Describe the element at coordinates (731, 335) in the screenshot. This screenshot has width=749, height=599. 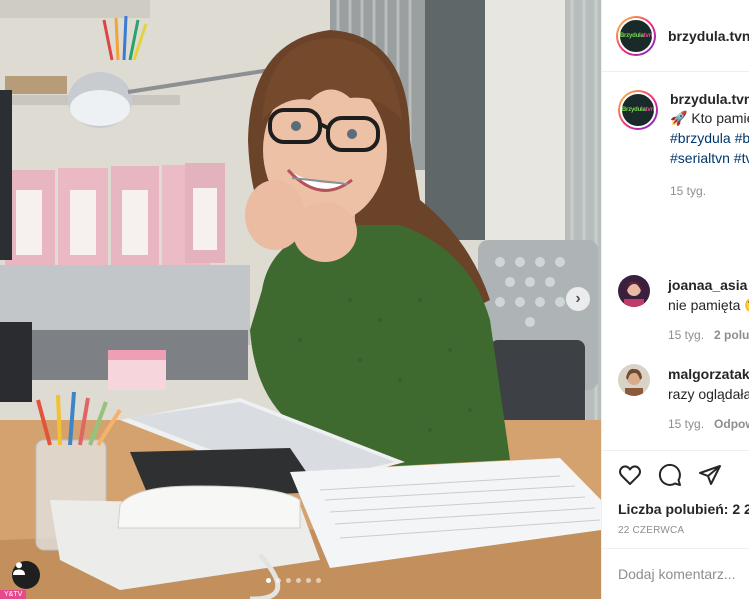
I see `comment-likes-link: 2 polu` at that location.